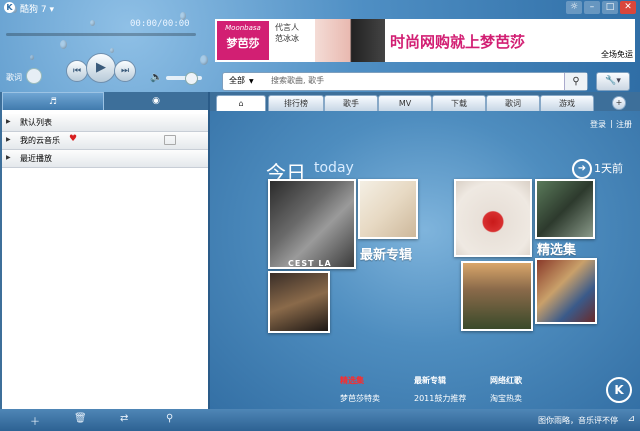 Image resolution: width=640 pixels, height=431 pixels. What do you see at coordinates (296, 103) in the screenshot?
I see `tab-charts: 排行榜` at bounding box center [296, 103].